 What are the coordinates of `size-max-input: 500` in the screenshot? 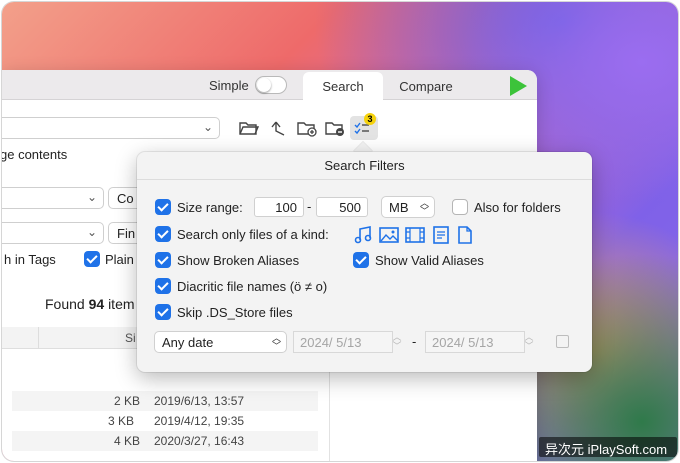 It's located at (342, 207).